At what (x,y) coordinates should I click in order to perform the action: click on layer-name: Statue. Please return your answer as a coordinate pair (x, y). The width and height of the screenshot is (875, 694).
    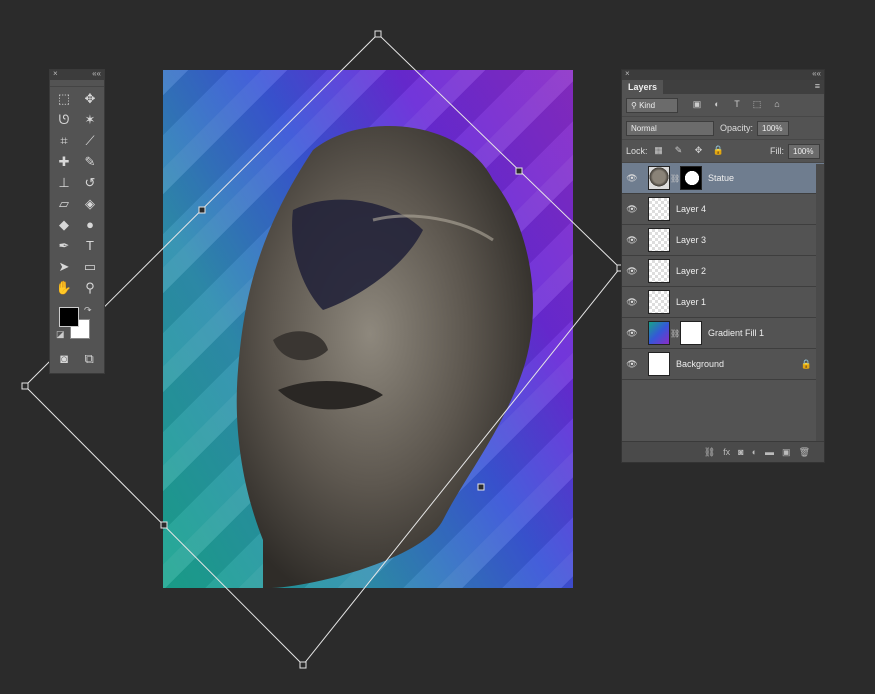
    Looking at the image, I should click on (721, 178).